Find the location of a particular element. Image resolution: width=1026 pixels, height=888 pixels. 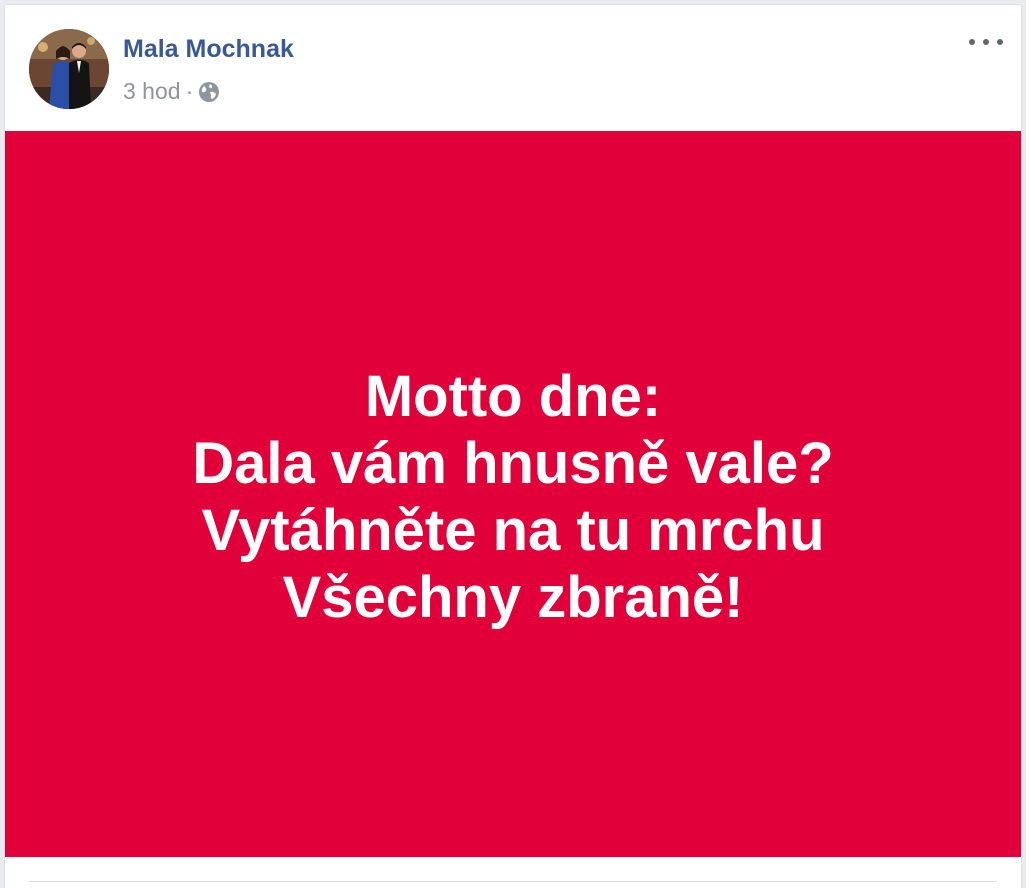

profile-photo is located at coordinates (69, 69).